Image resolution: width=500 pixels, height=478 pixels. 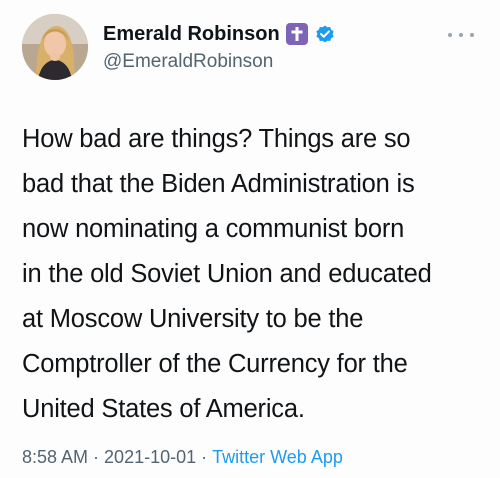 I want to click on avatar-image, so click(x=55, y=47).